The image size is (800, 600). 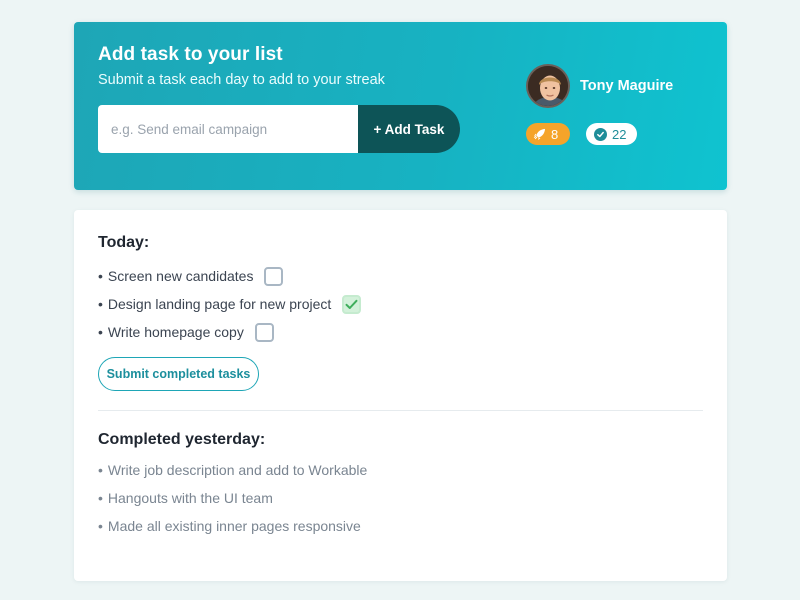 What do you see at coordinates (555, 134) in the screenshot?
I see `streak-count: 8` at bounding box center [555, 134].